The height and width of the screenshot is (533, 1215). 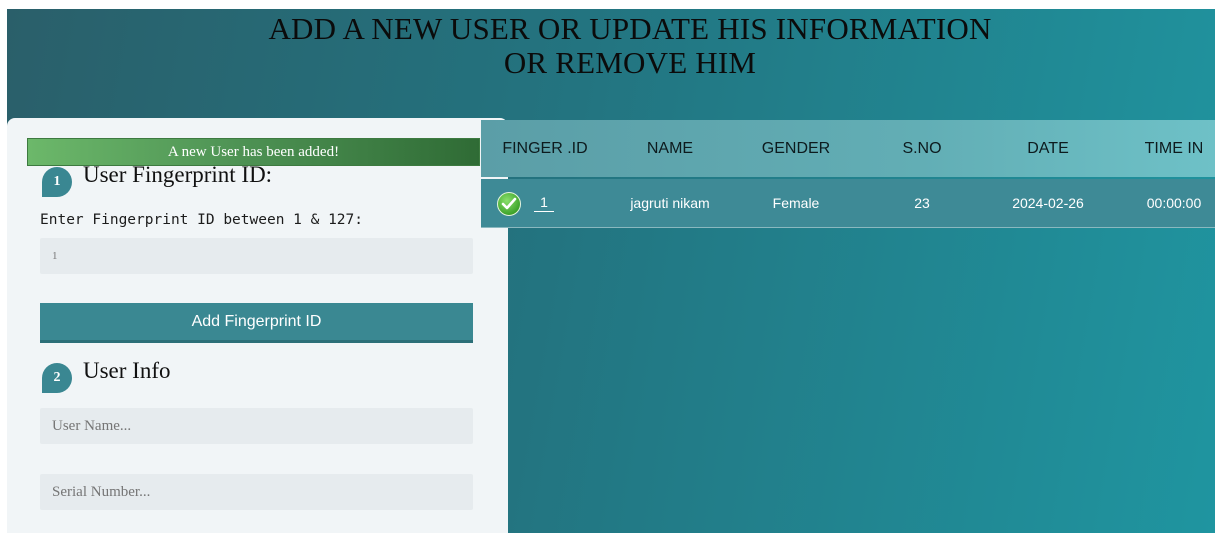 I want to click on cell-serial-no: 23, so click(x=922, y=203).